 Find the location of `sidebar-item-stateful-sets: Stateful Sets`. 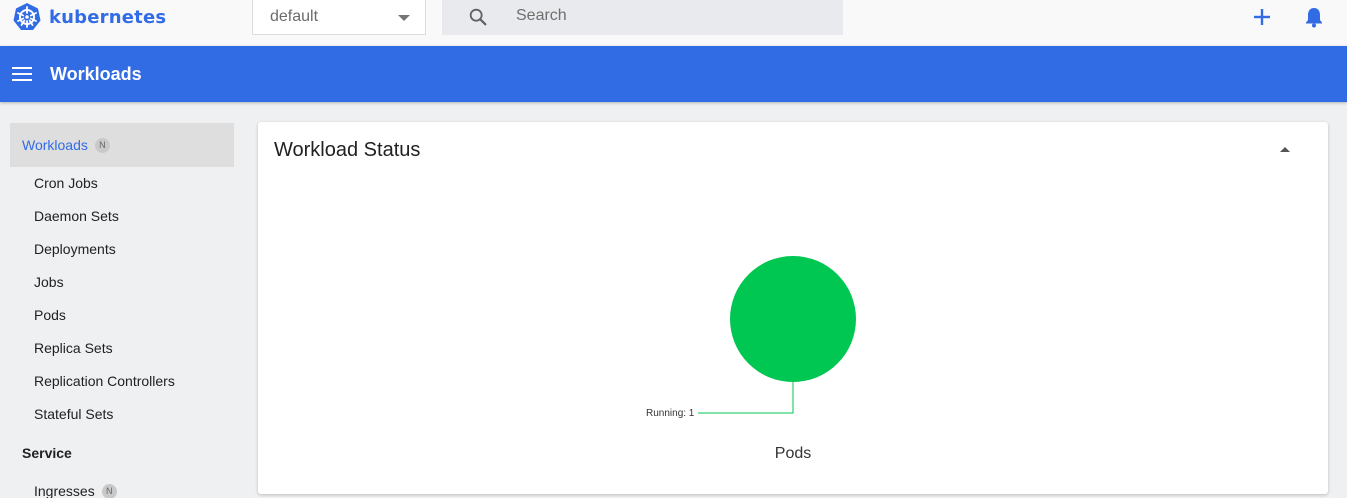

sidebar-item-stateful-sets: Stateful Sets is located at coordinates (73, 414).